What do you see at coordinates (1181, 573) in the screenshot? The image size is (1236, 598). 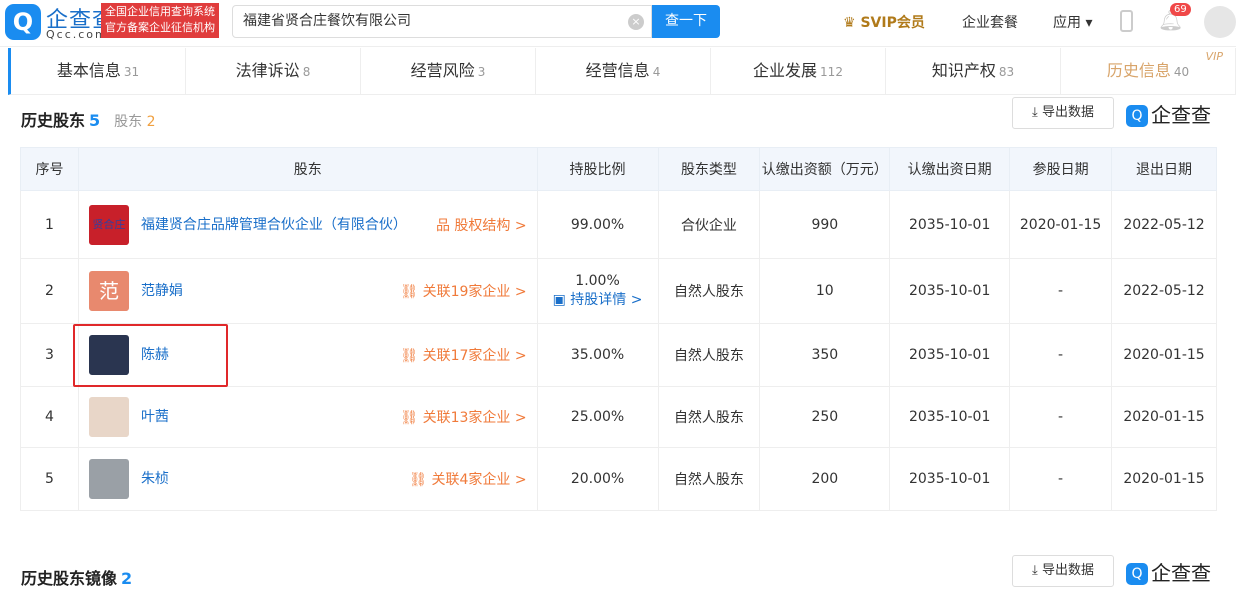 I see `brand-text: 企查查` at bounding box center [1181, 573].